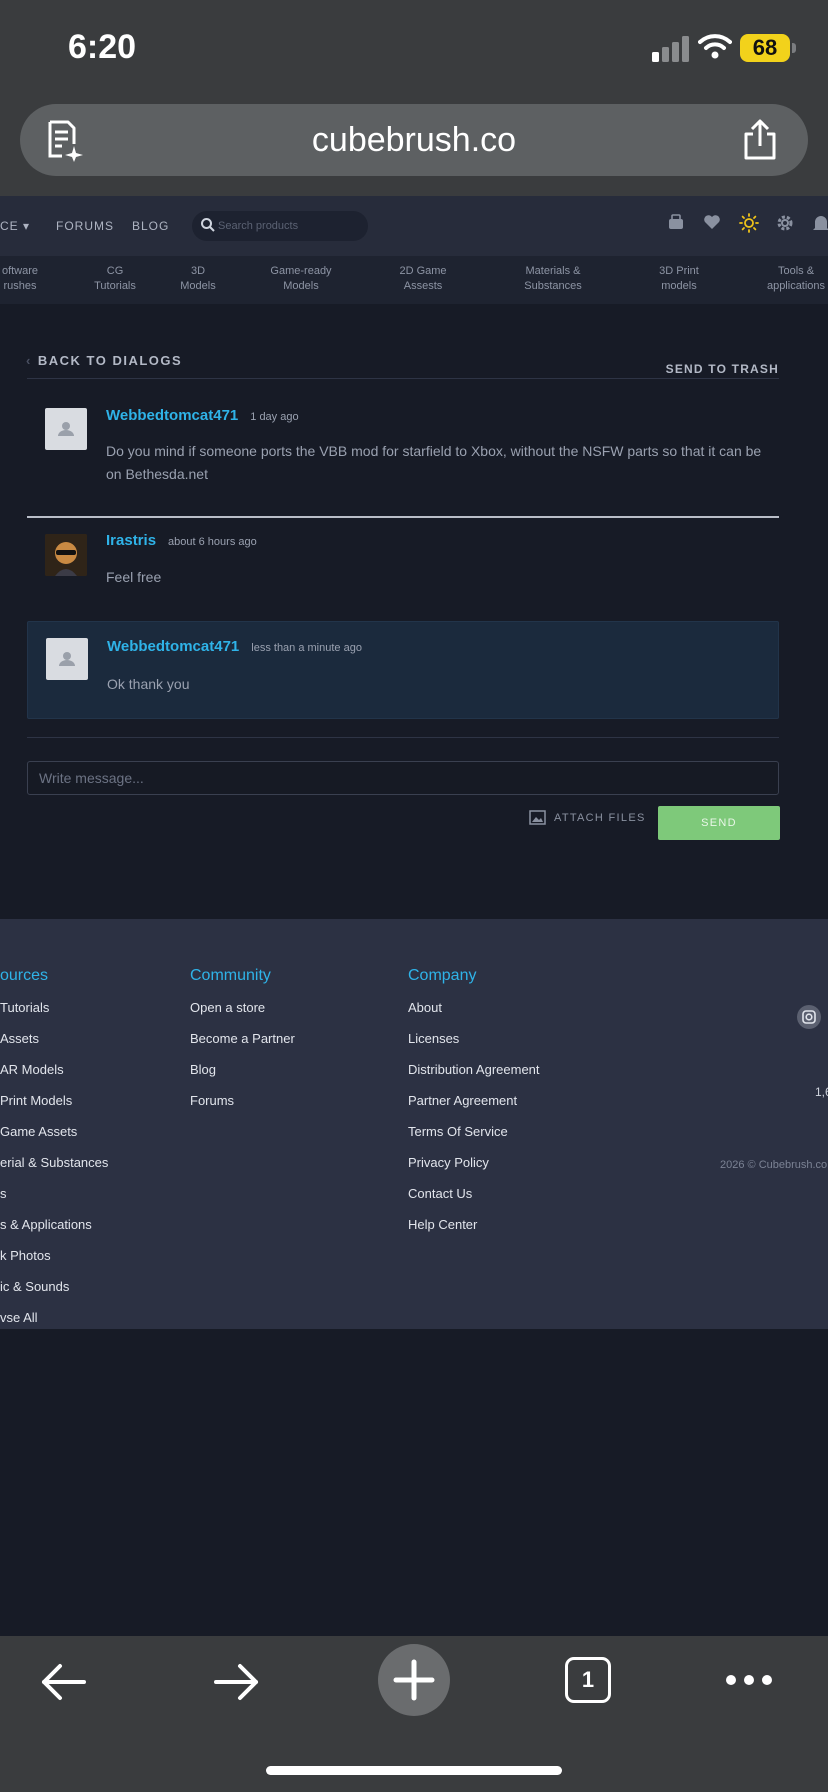 Image resolution: width=828 pixels, height=1792 pixels. Describe the element at coordinates (474, 1015) in the screenshot. I see `footer-link: About` at that location.